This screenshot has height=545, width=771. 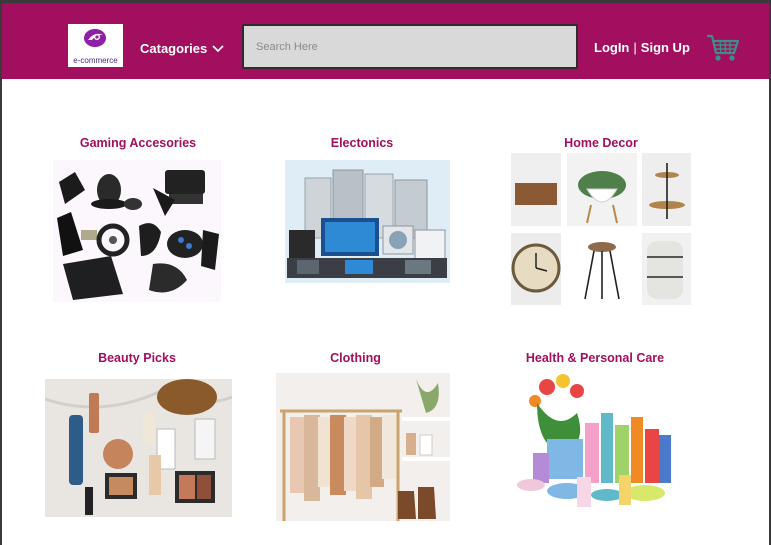 I want to click on category-image-health, so click(x=593, y=444).